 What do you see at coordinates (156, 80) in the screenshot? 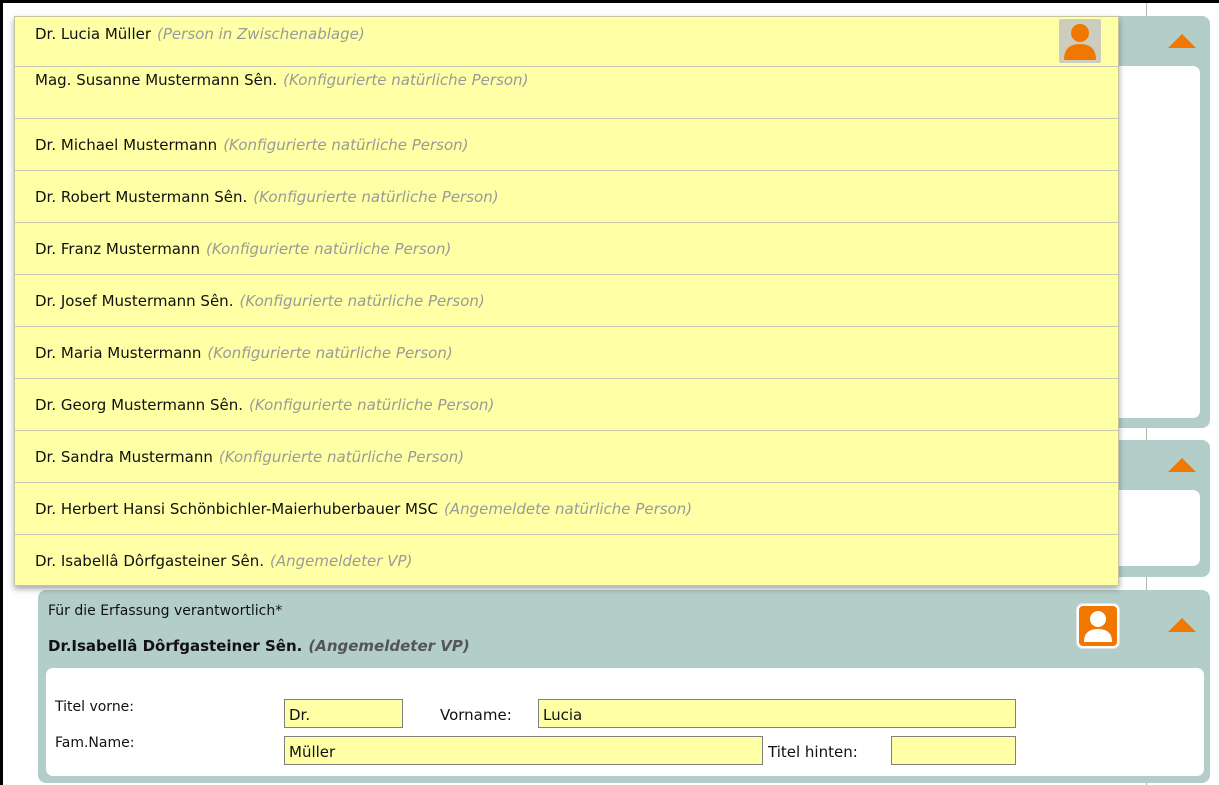
I see `item-name: Mag. Susanne Mustermann Sên.` at bounding box center [156, 80].